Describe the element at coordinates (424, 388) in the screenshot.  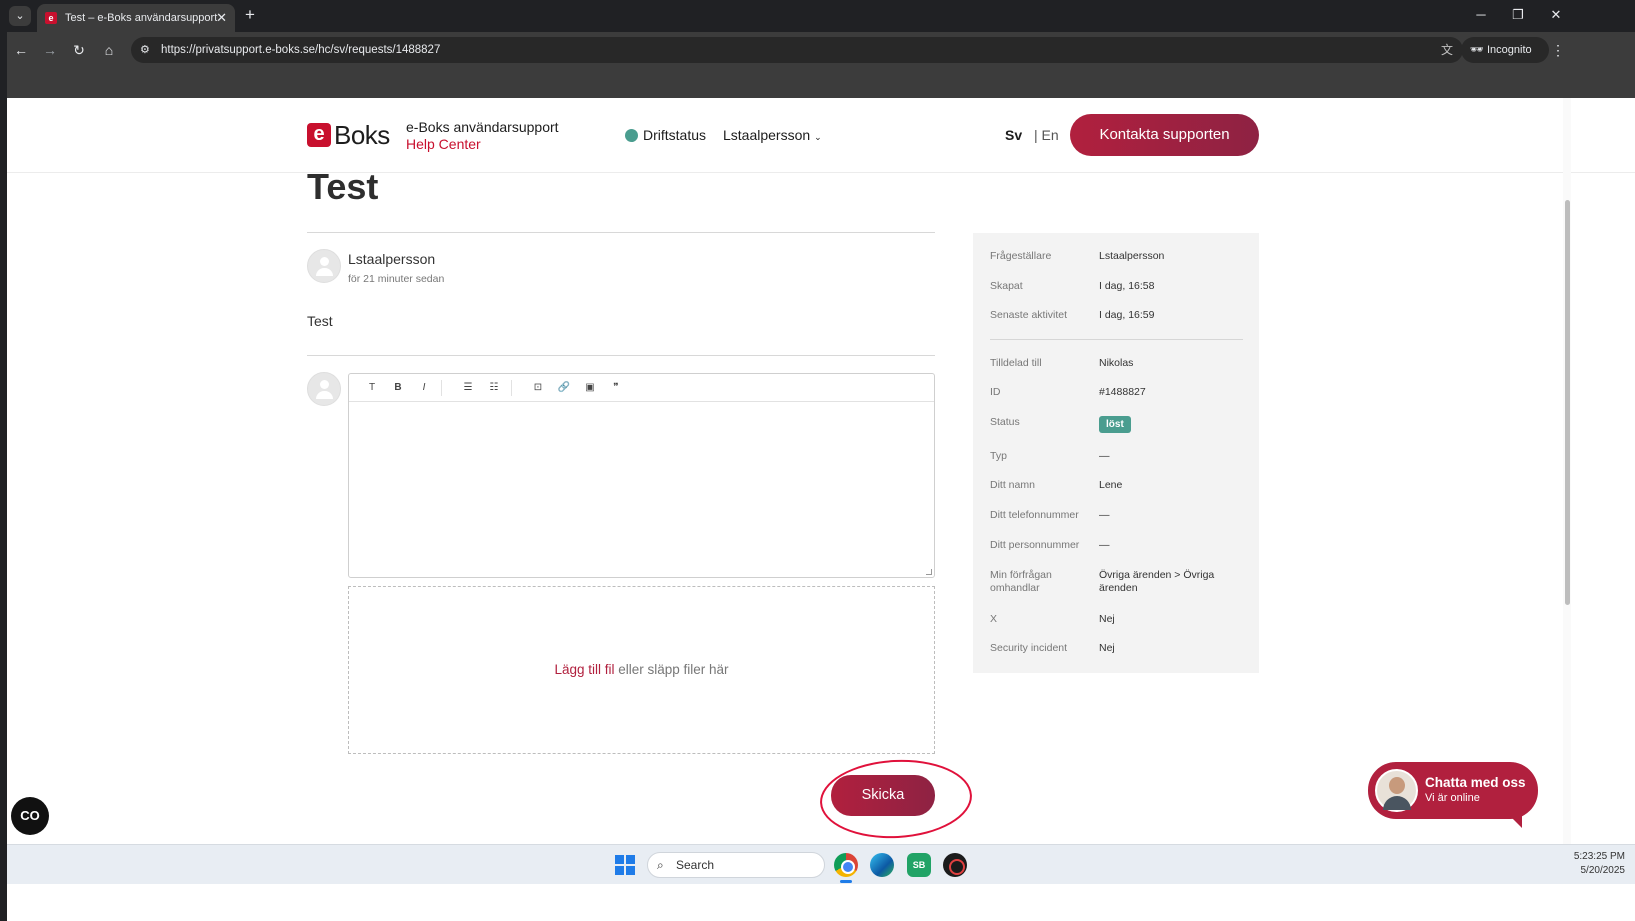
I see `italic-icon: I` at that location.